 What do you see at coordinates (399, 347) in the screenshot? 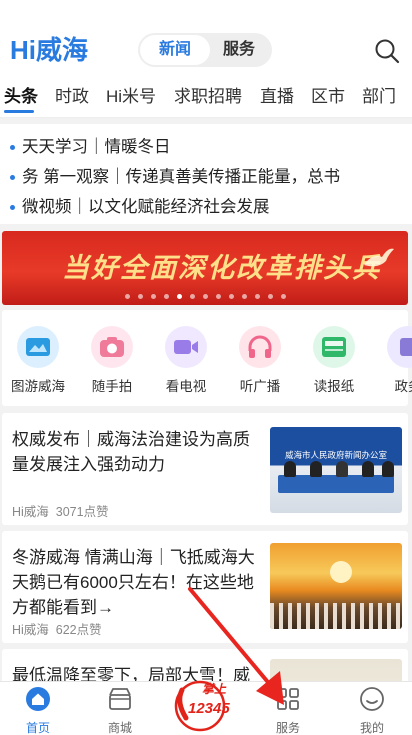
I see `gov-icon` at bounding box center [399, 347].